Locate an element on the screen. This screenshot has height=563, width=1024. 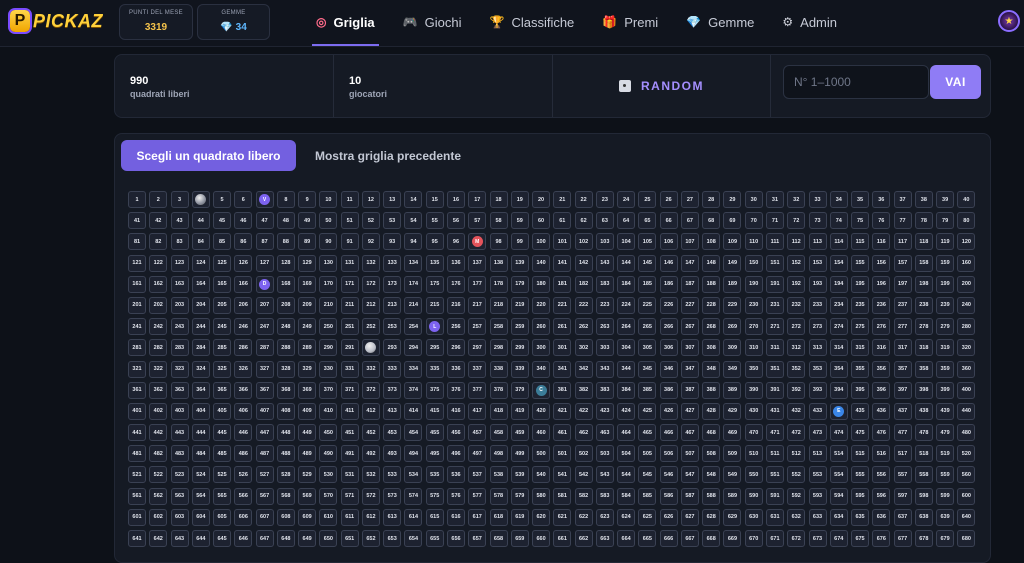
grid-square: 553 is located at coordinates (817, 475).